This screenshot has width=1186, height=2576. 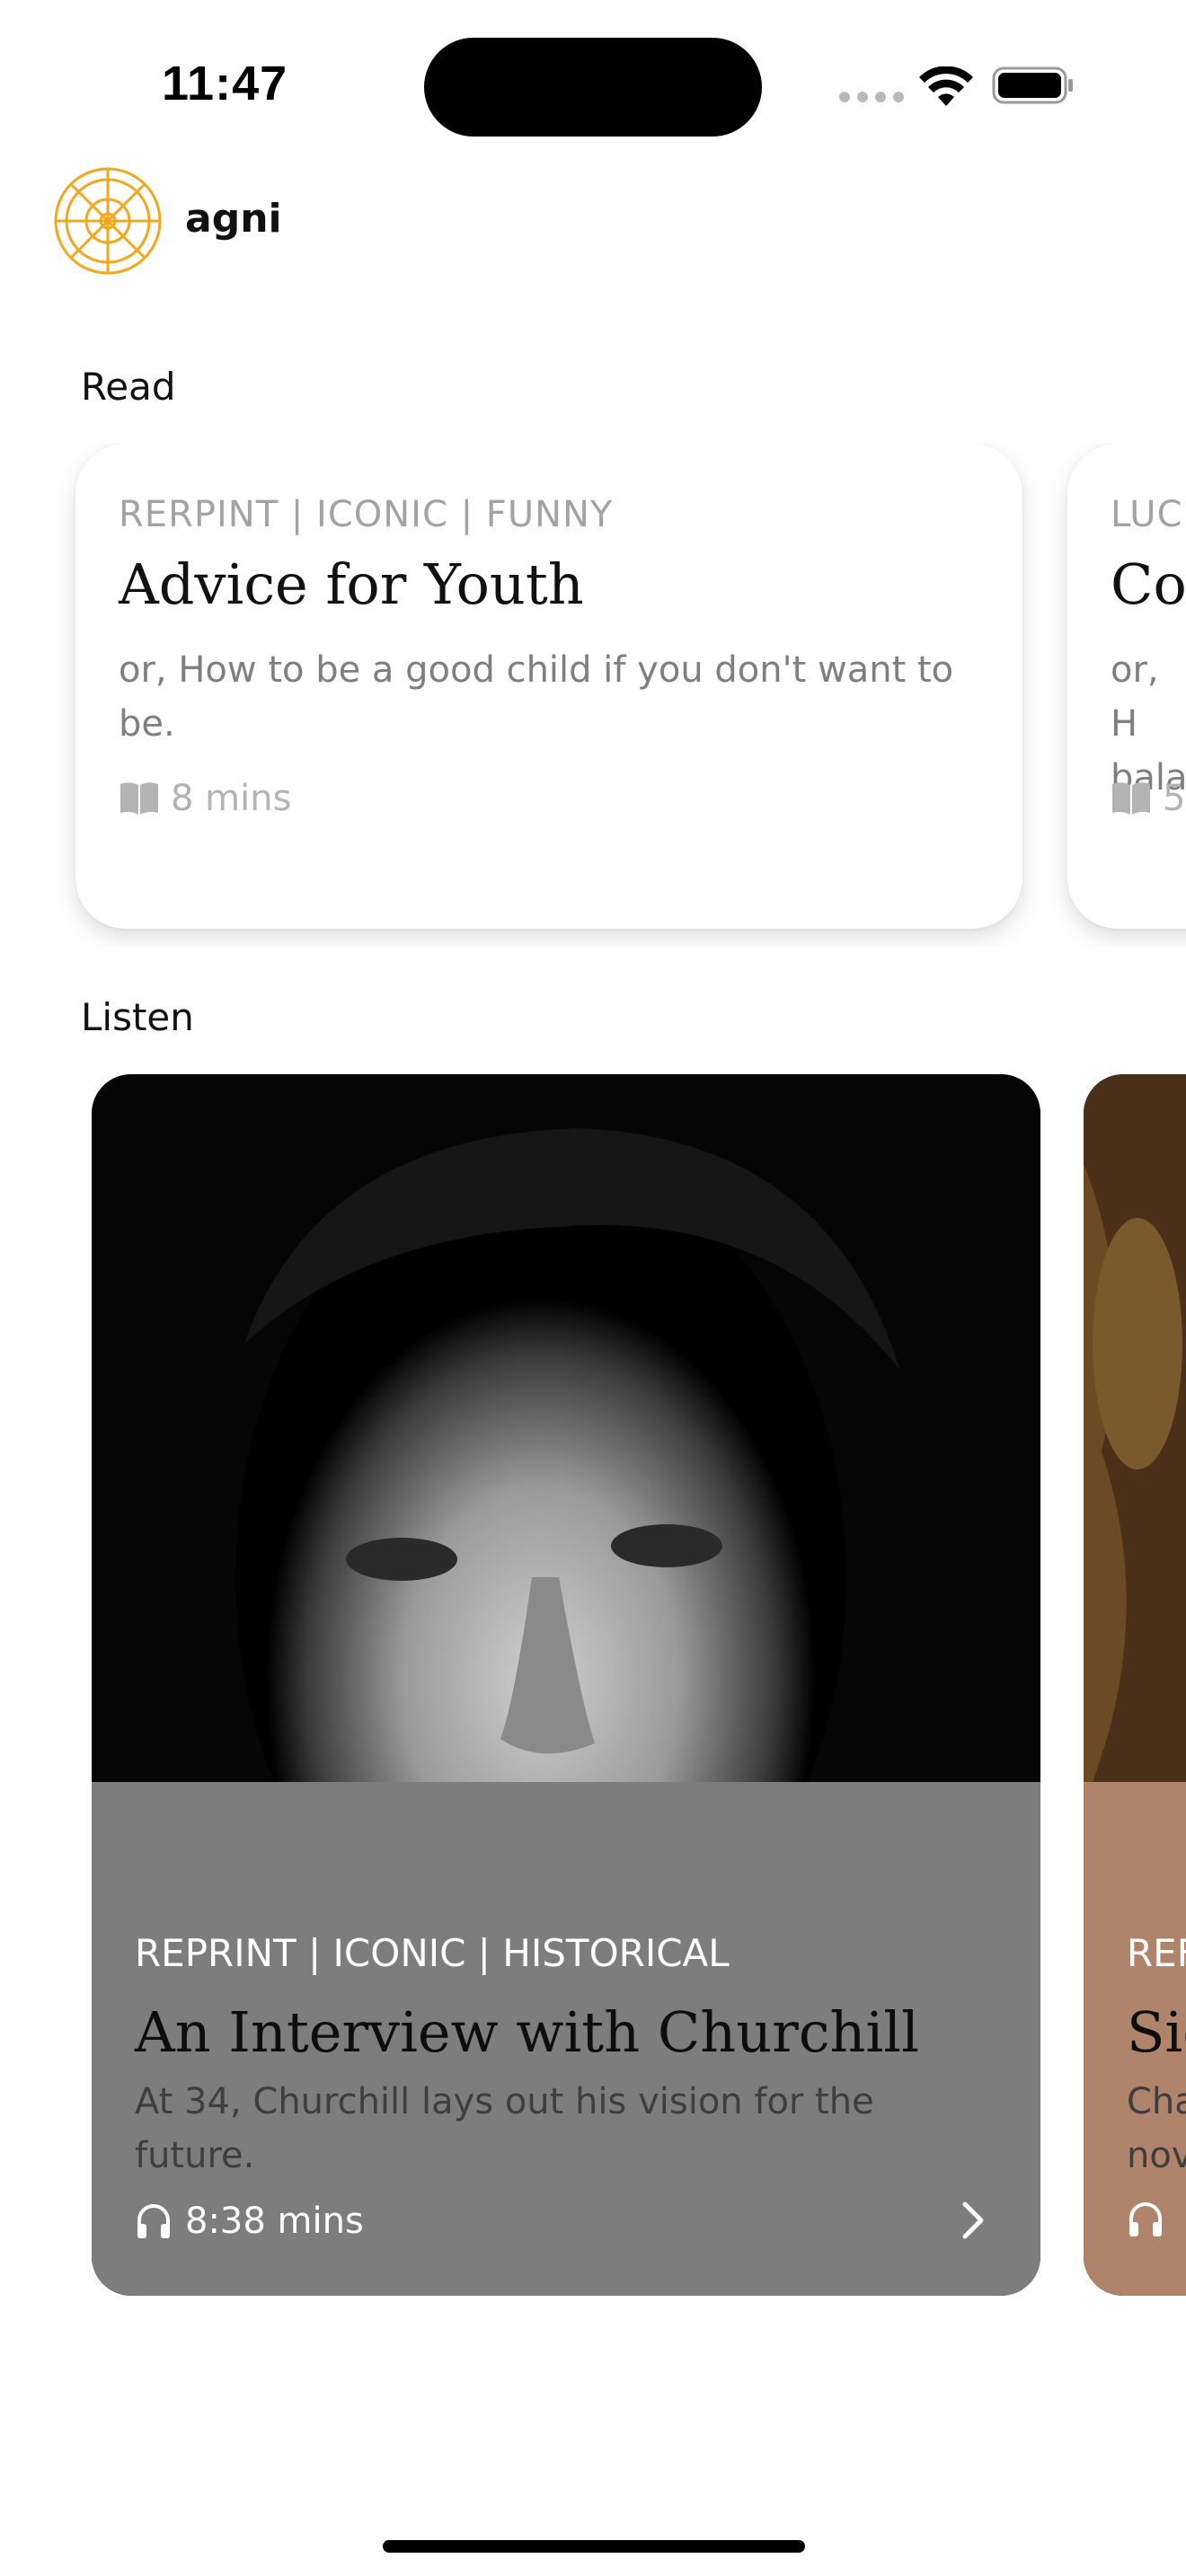 What do you see at coordinates (231, 798) in the screenshot?
I see `read-card-duration: 8 mins` at bounding box center [231, 798].